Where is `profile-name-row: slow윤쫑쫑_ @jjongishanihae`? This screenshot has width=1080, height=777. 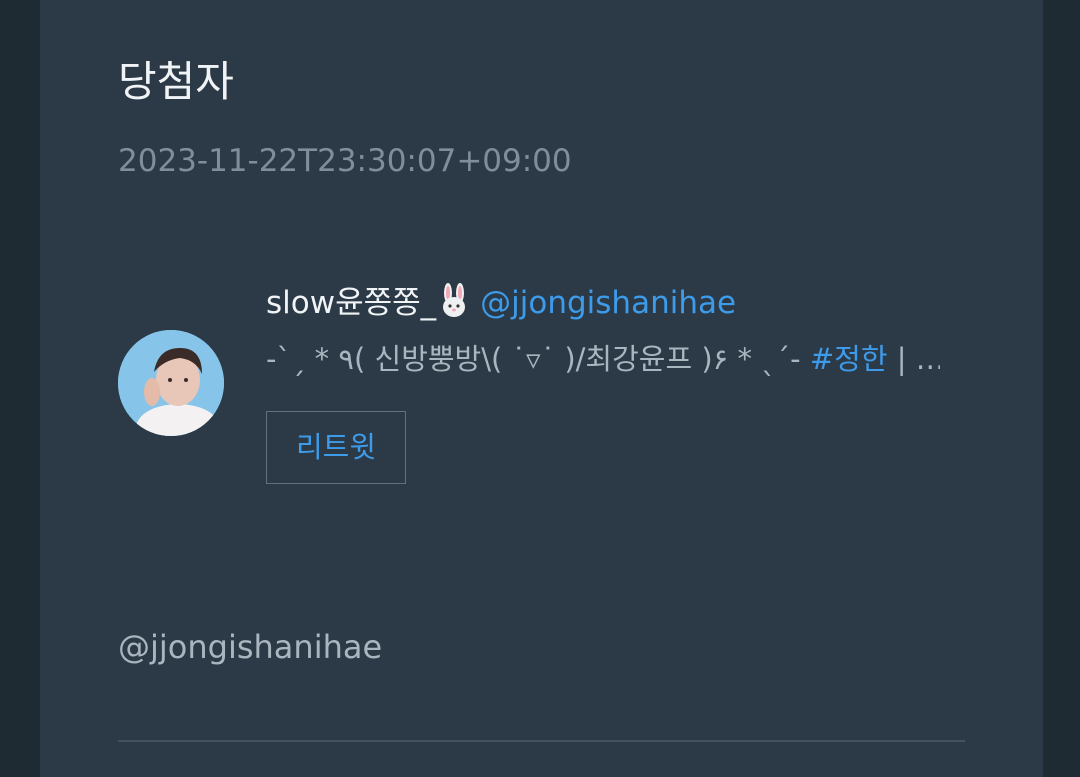 profile-name-row: slow윤쫑쫑_ @jjongishanihae is located at coordinates (501, 302).